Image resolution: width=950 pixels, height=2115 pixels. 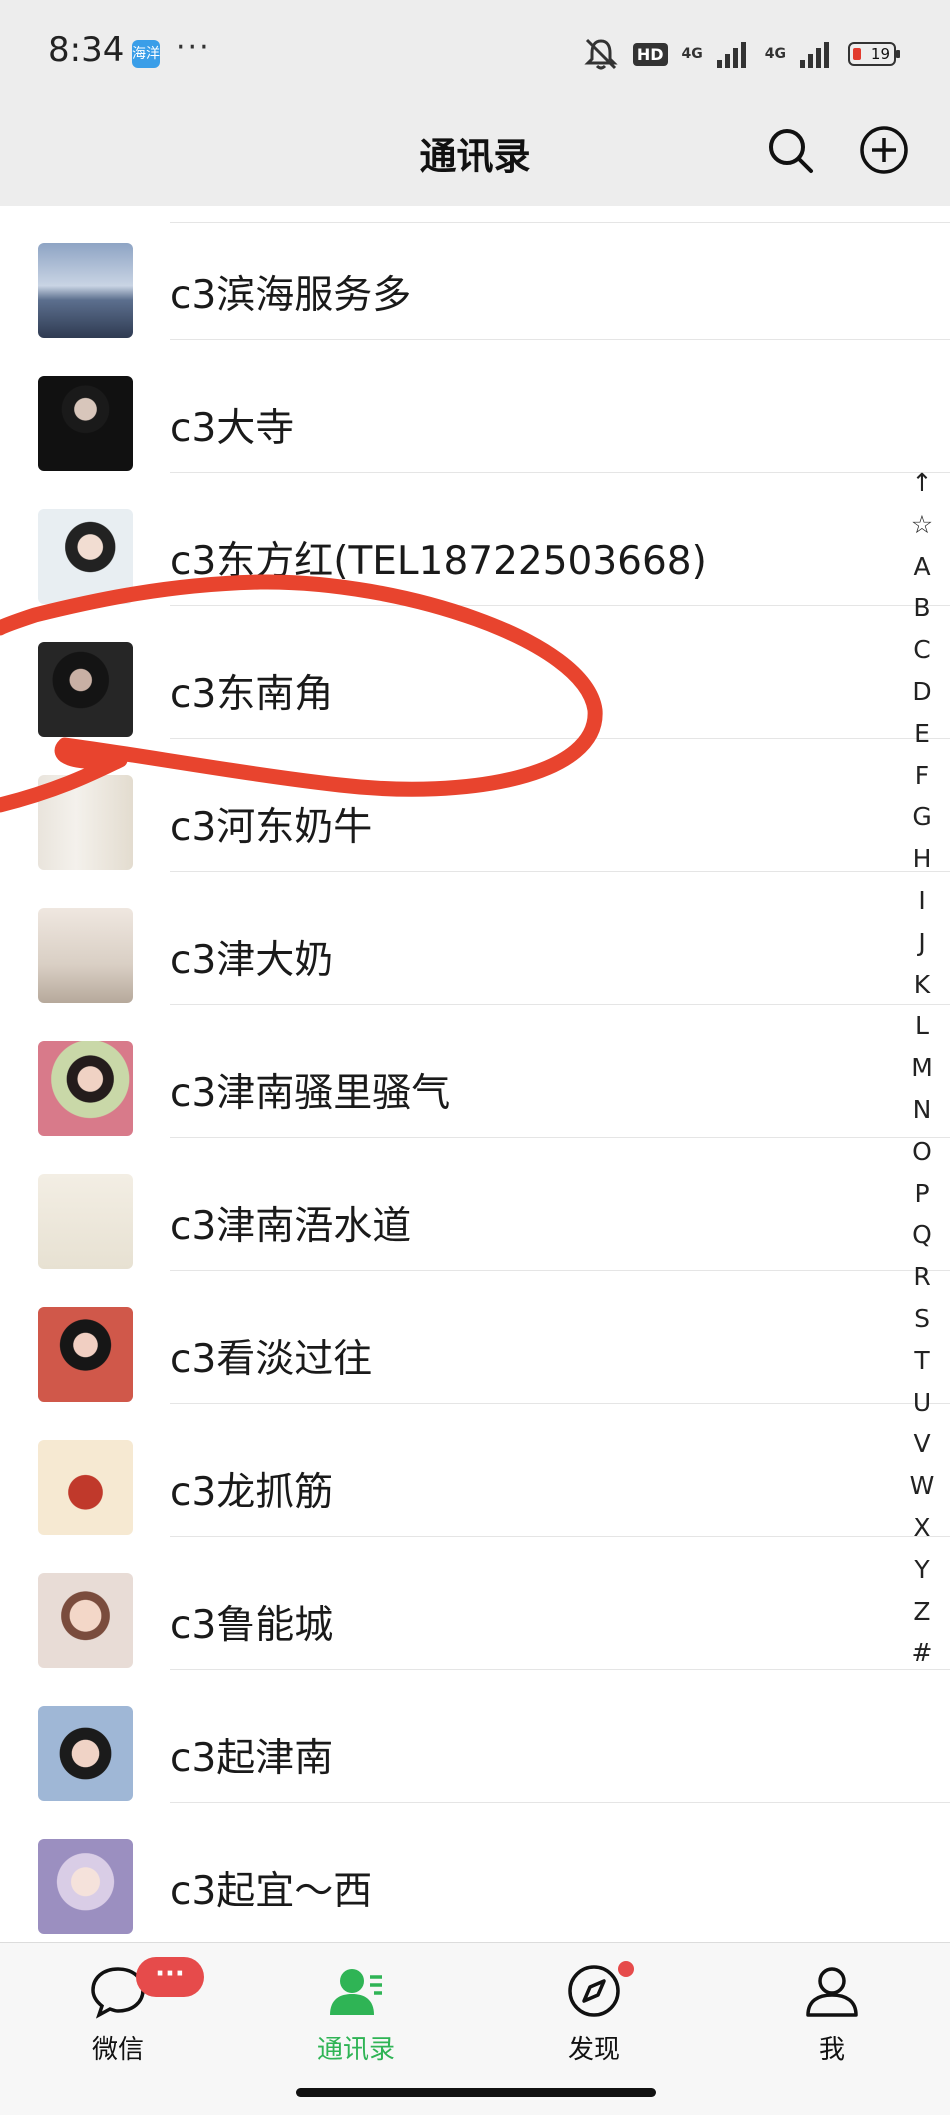 I want to click on mute-bell-icon, so click(x=601, y=54).